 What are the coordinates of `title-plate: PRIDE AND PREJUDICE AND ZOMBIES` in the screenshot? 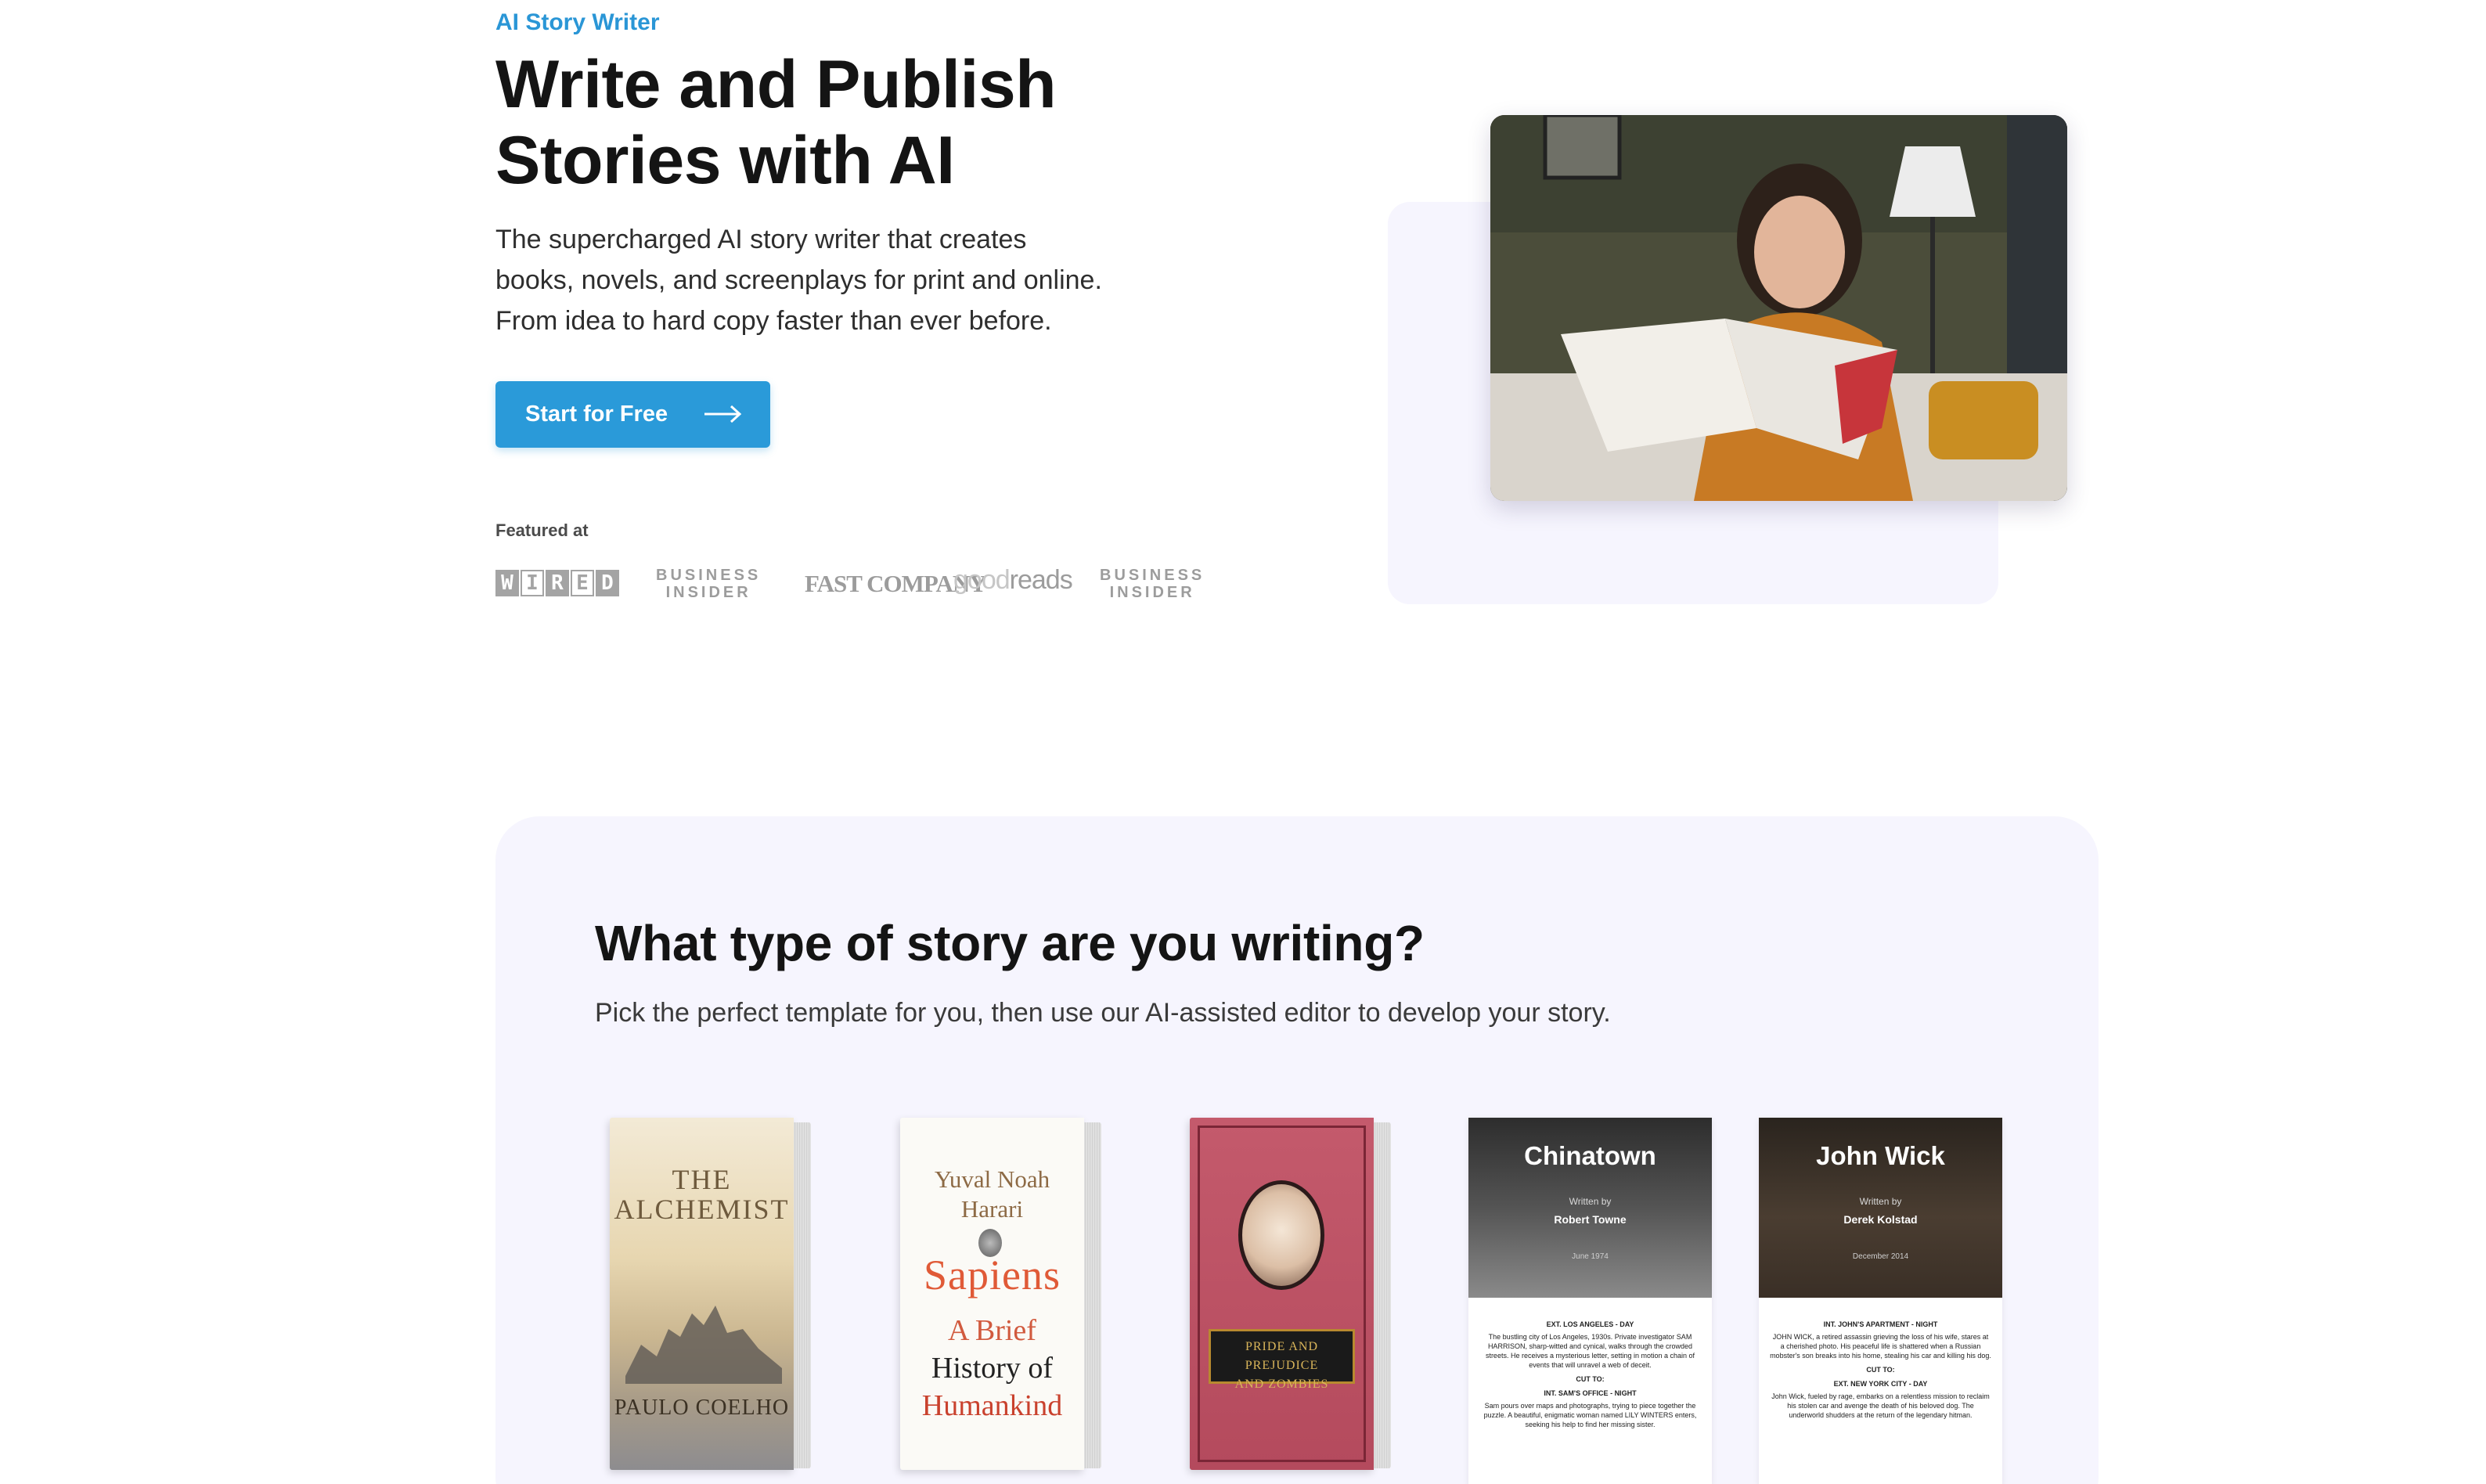 It's located at (1282, 1360).